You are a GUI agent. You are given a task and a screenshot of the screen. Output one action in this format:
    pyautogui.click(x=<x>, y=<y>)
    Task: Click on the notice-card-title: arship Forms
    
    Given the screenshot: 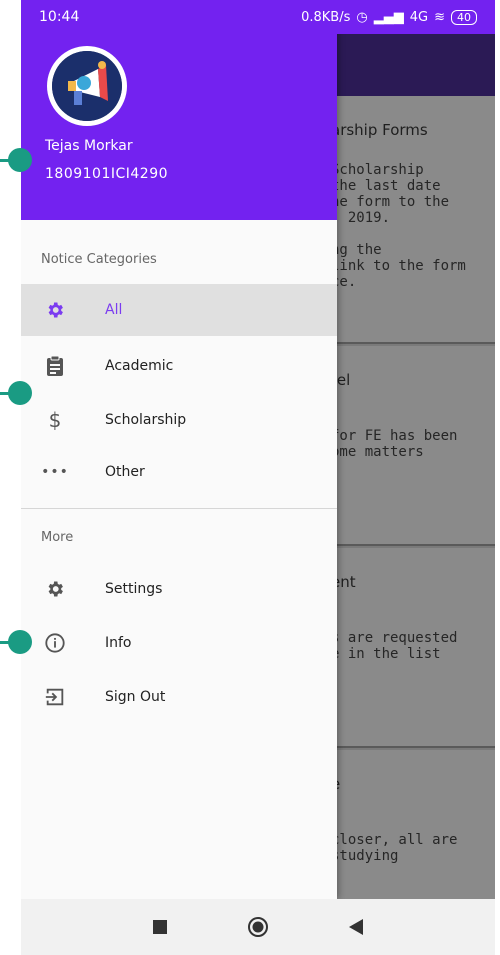 What is the action you would take?
    pyautogui.click(x=379, y=130)
    